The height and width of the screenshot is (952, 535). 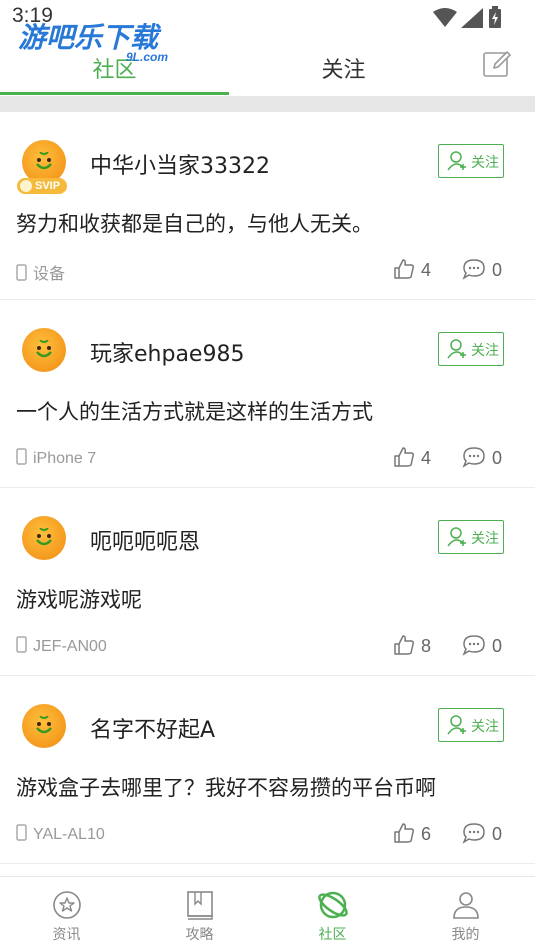 What do you see at coordinates (48, 186) in the screenshot?
I see `vip-label: SVIP` at bounding box center [48, 186].